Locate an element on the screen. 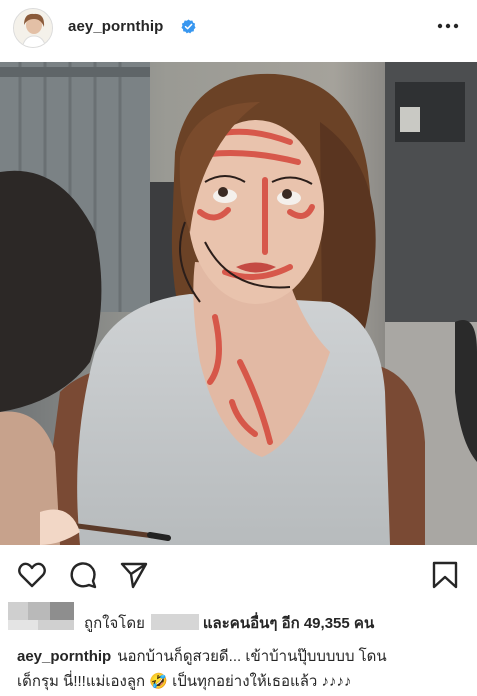  comment-icon is located at coordinates (83, 575).